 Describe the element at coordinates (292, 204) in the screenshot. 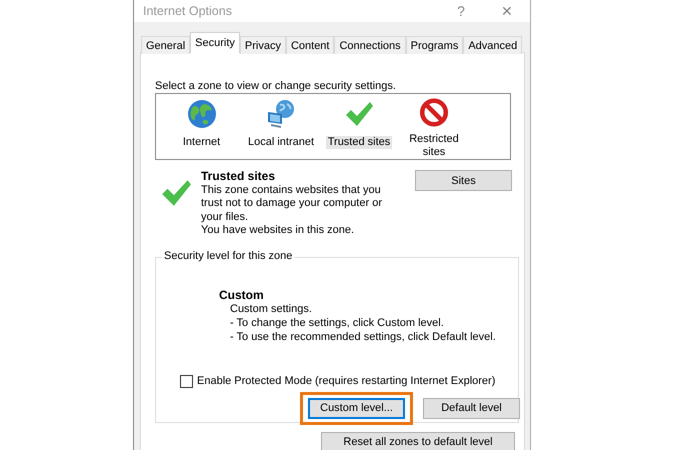

I see `zone-description: This zone contains websites that you trust not to damage your computer or your files.` at that location.